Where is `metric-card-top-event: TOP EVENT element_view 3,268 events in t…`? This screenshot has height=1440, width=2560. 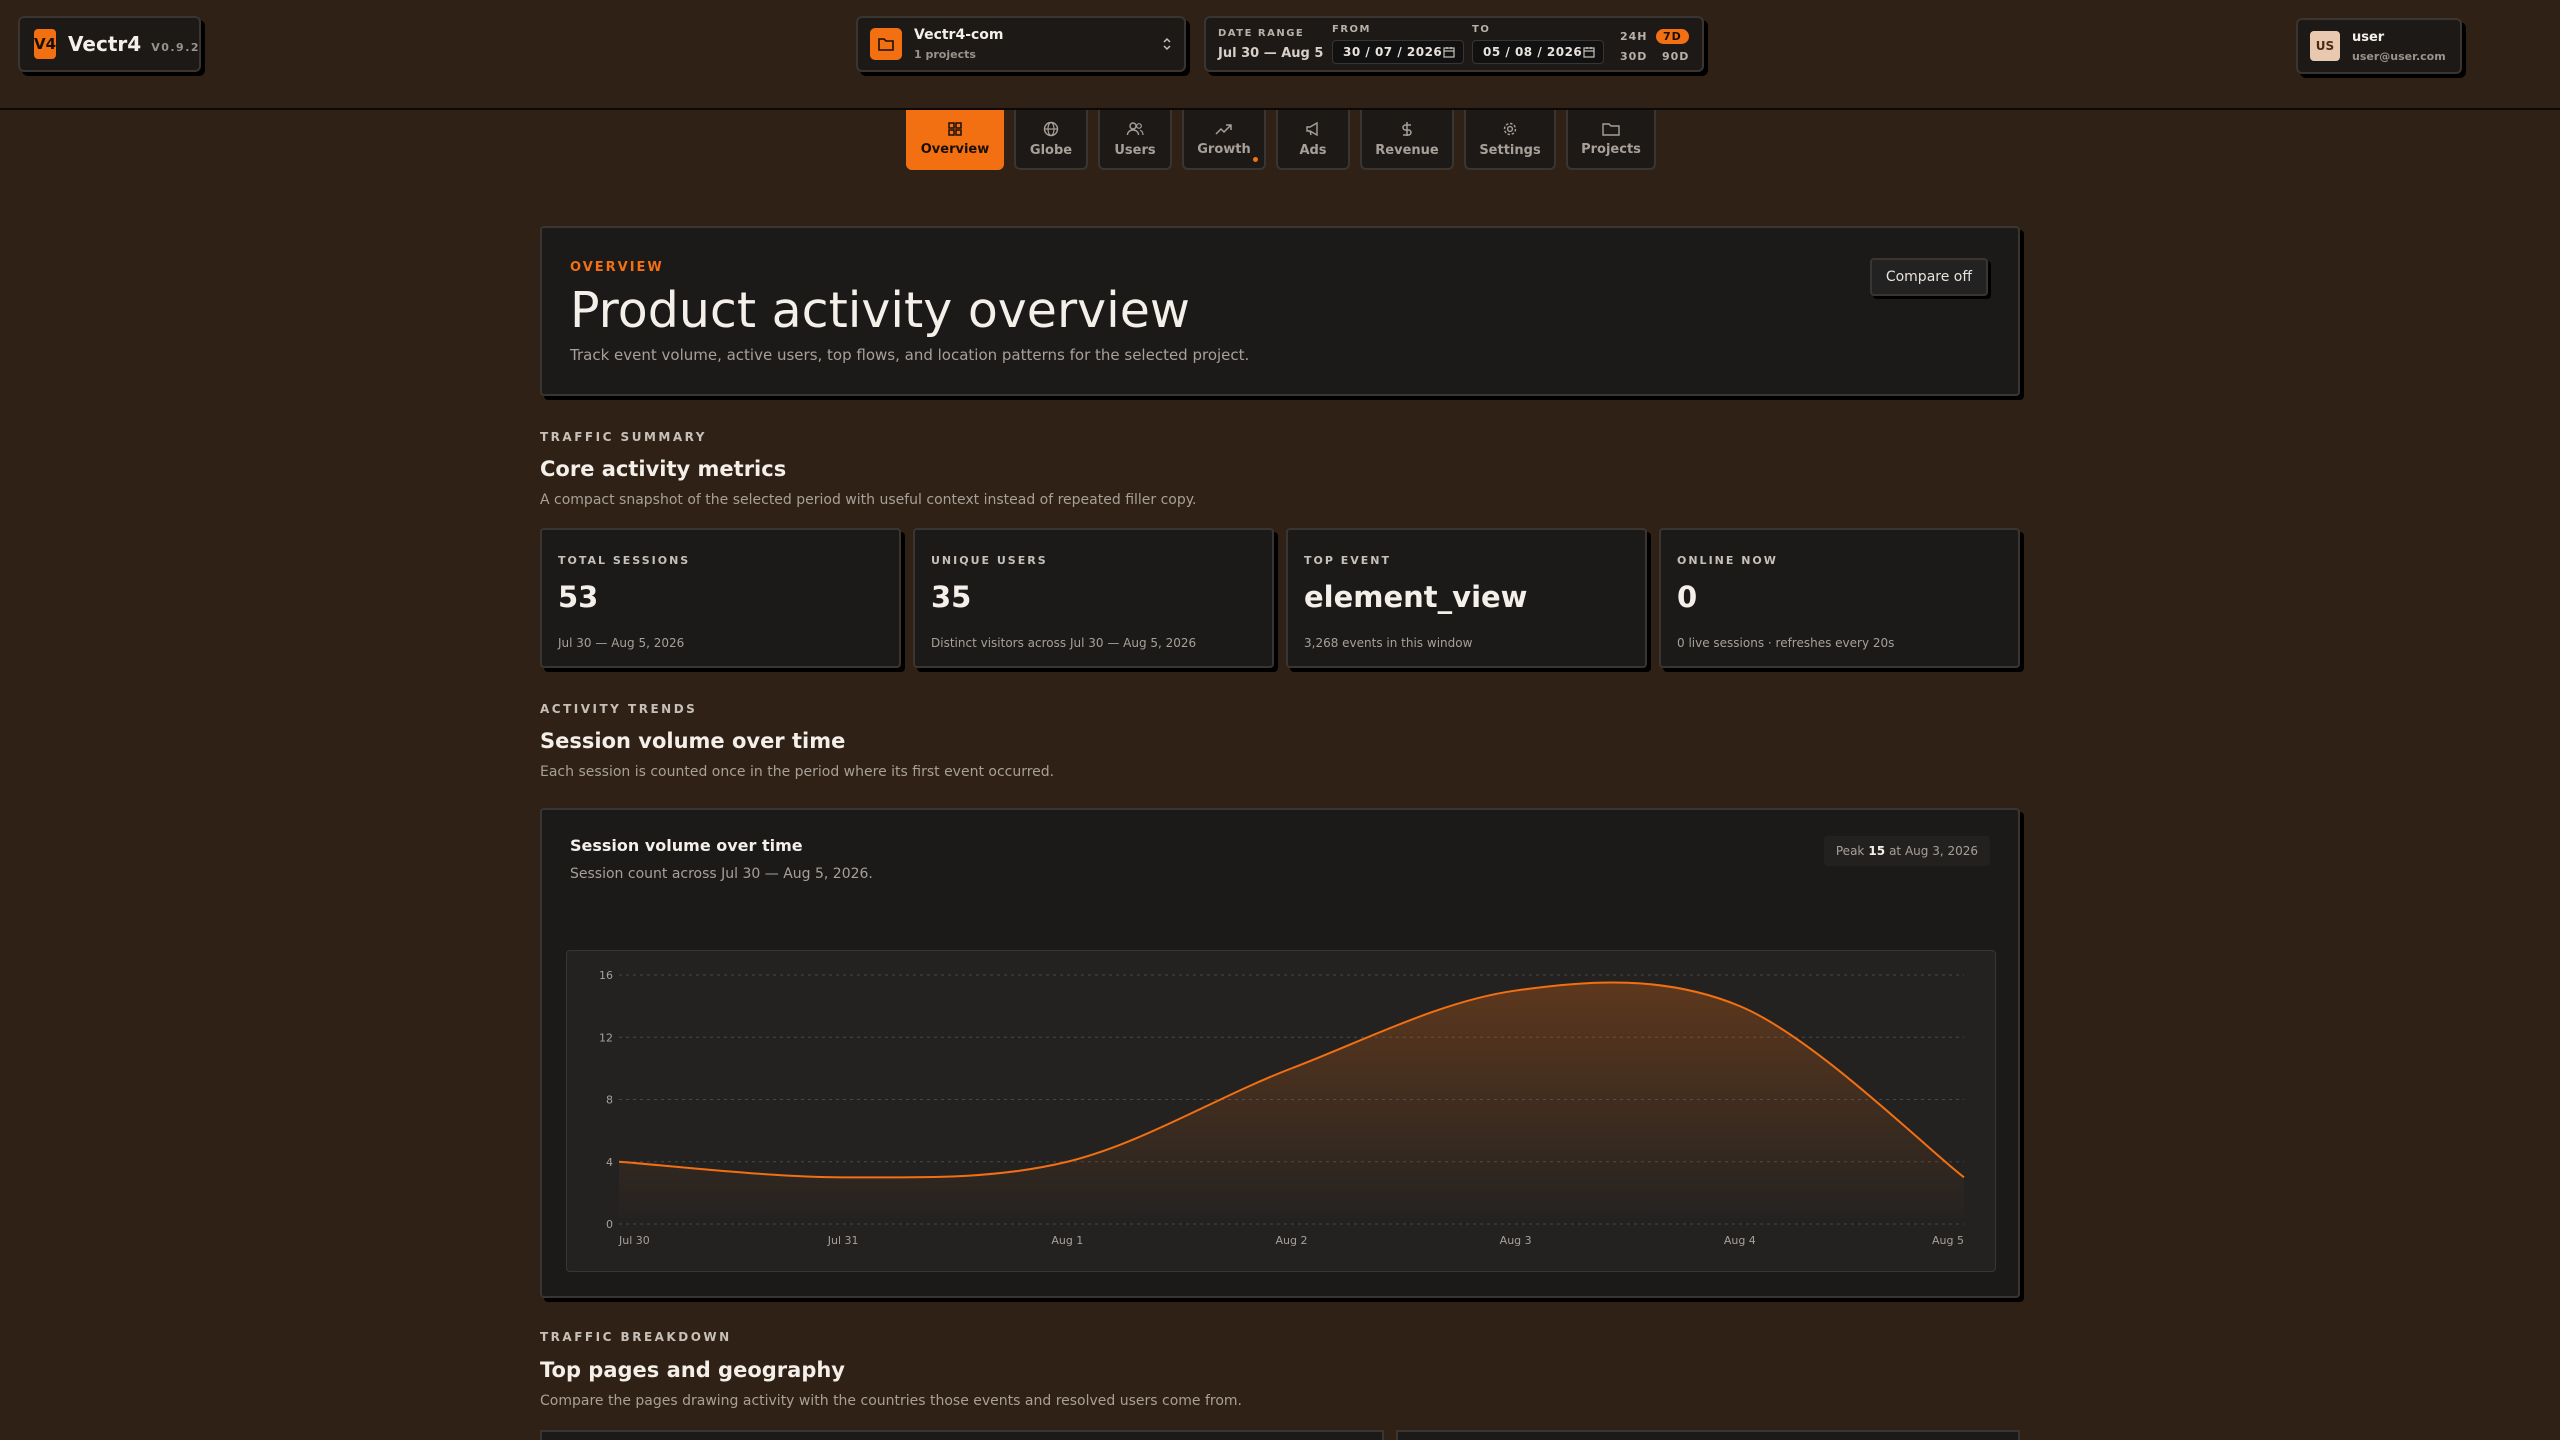
metric-card-top-event: TOP EVENT element_view 3,268 events in t… is located at coordinates (1466, 598).